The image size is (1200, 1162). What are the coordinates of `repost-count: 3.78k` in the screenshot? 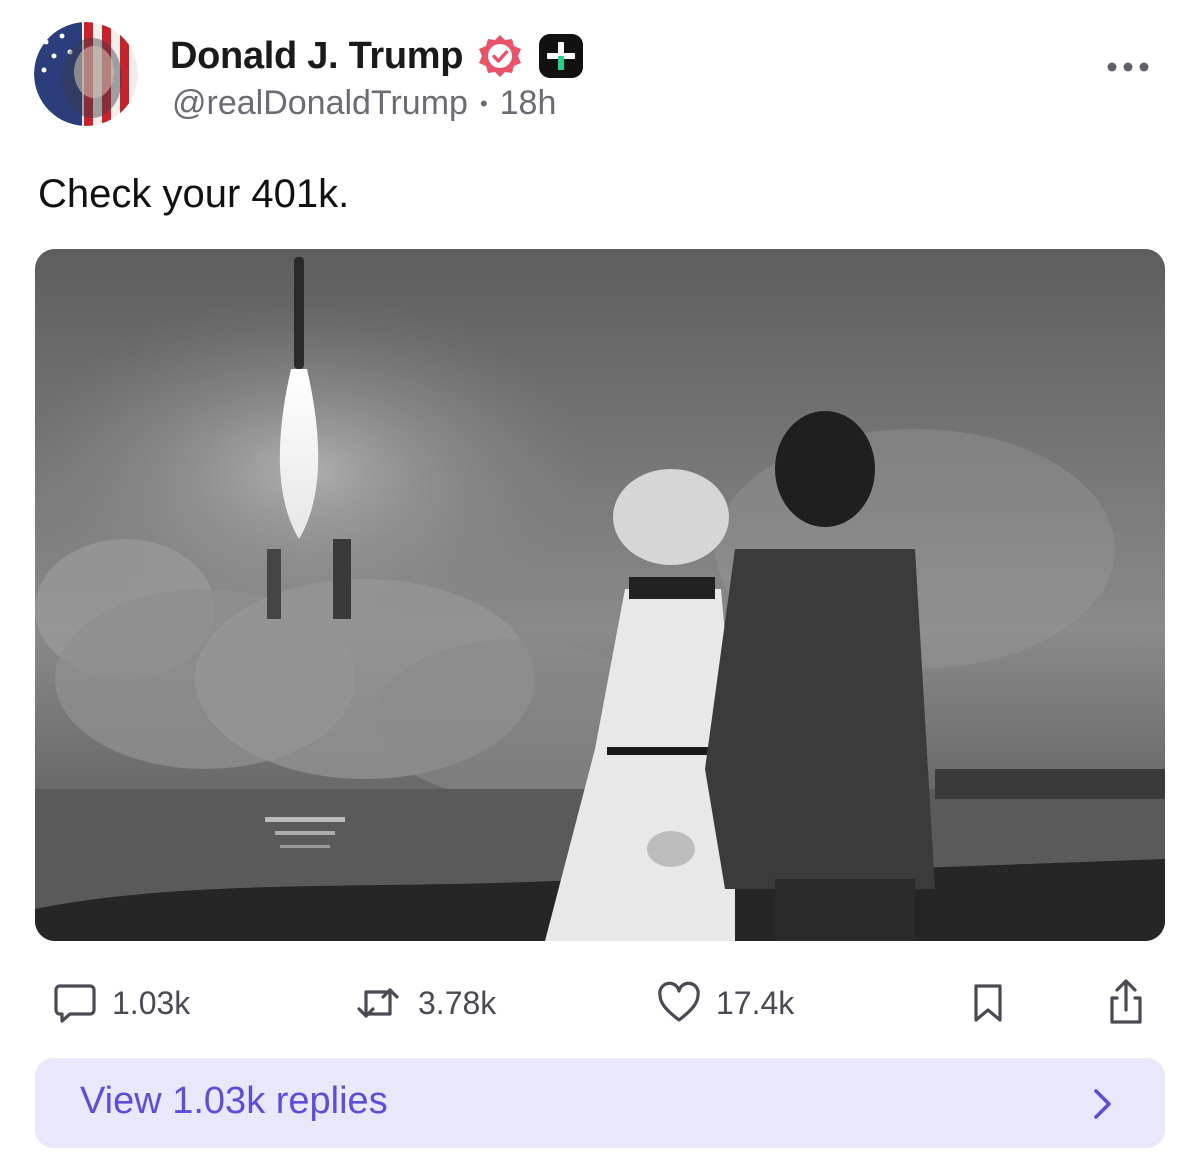 It's located at (457, 1002).